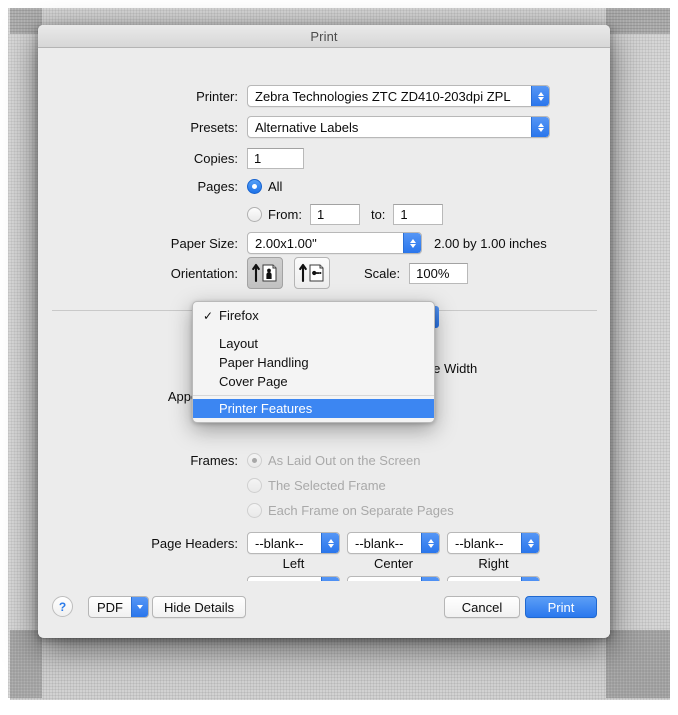 The image size is (678, 715). Describe the element at coordinates (313, 343) in the screenshot. I see `menu-item-layout: Layout` at that location.